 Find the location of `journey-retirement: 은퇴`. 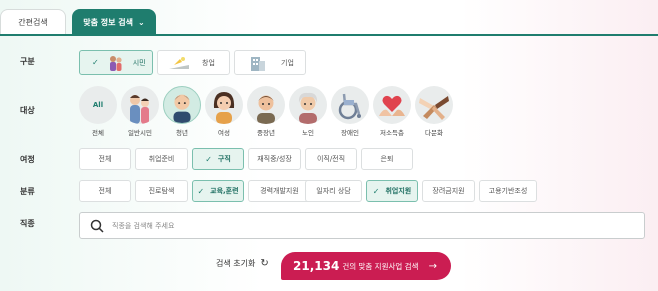

journey-retirement: 은퇴 is located at coordinates (387, 159).